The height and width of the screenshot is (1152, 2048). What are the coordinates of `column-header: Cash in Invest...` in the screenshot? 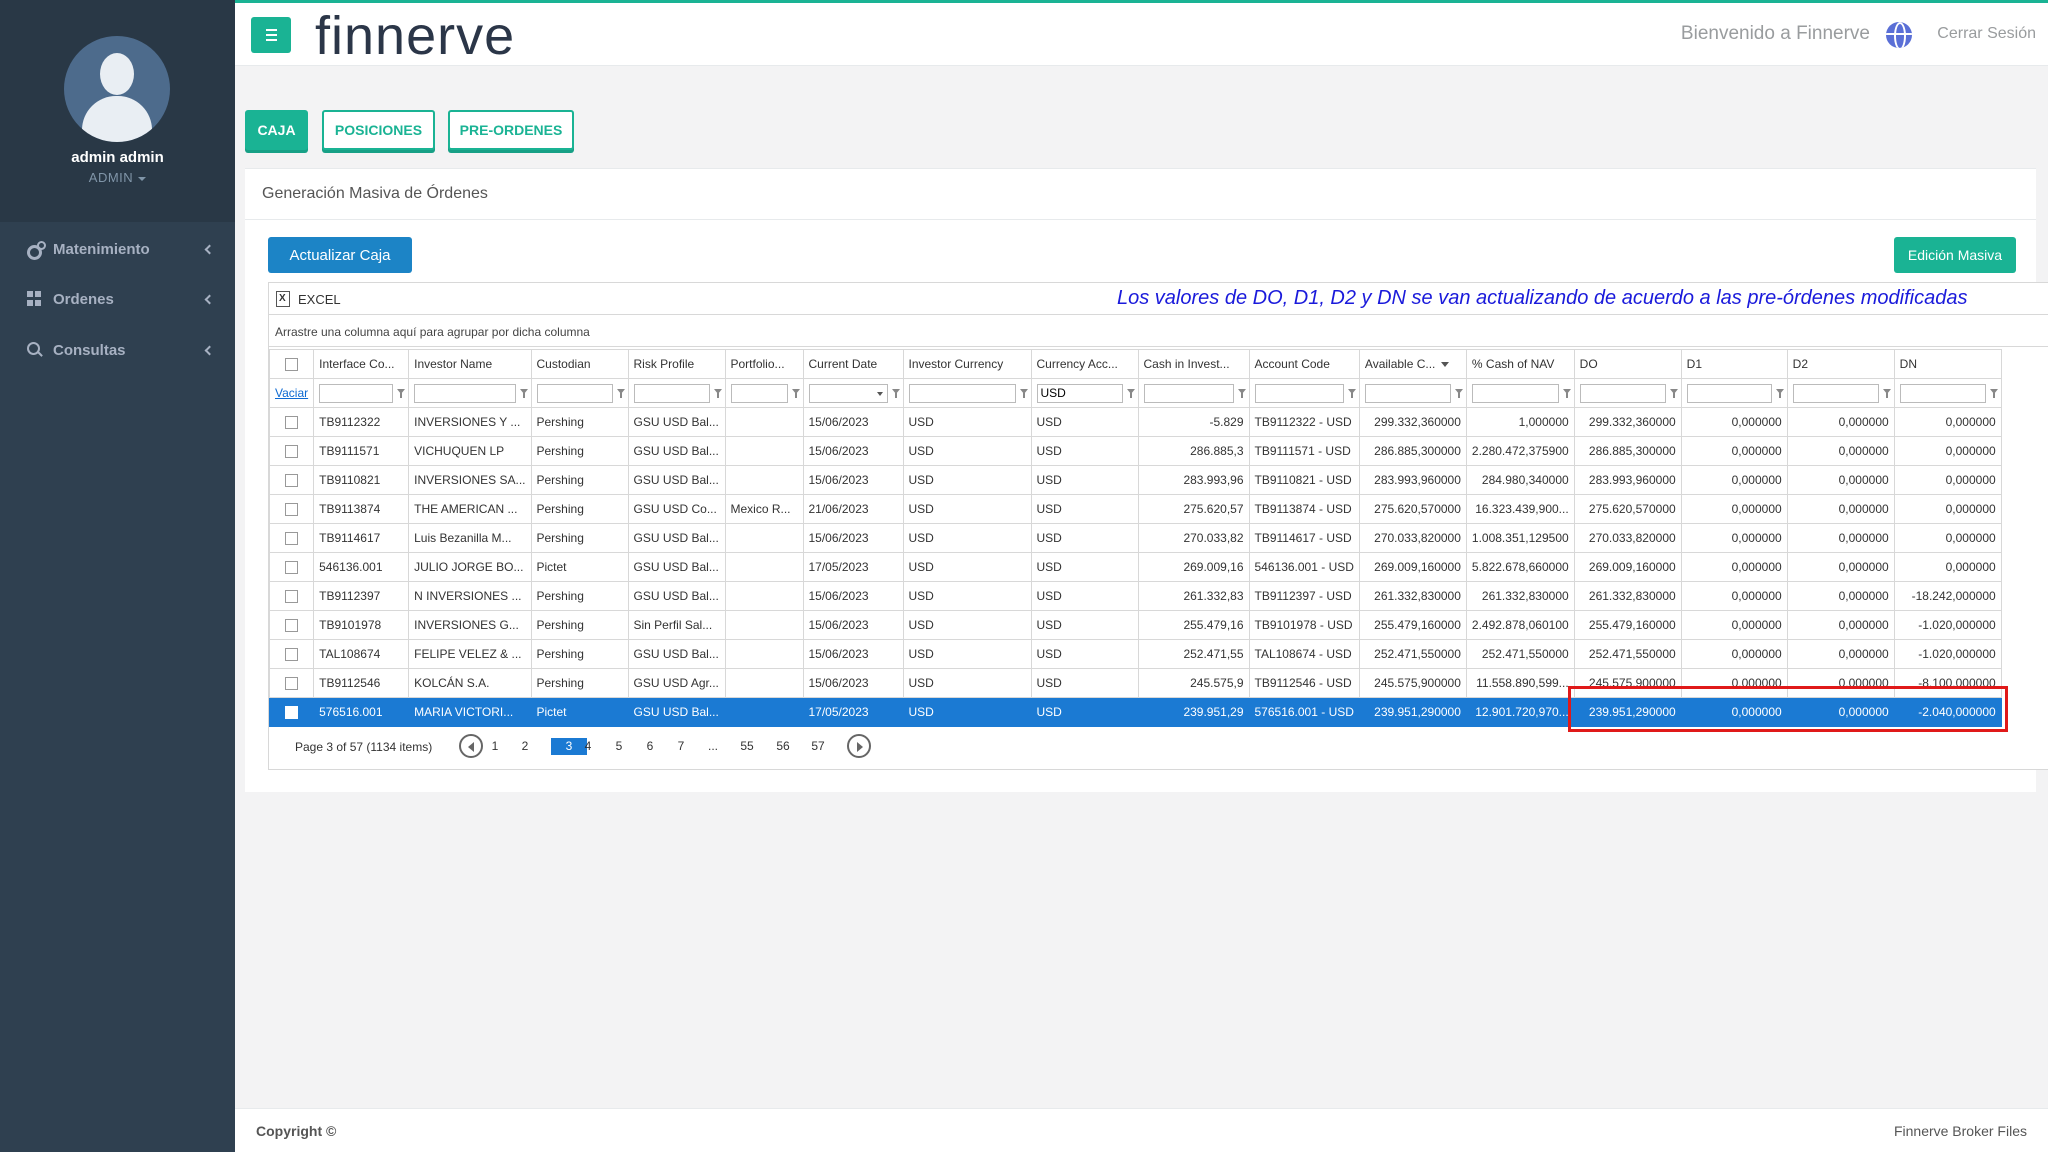 It's located at (1193, 364).